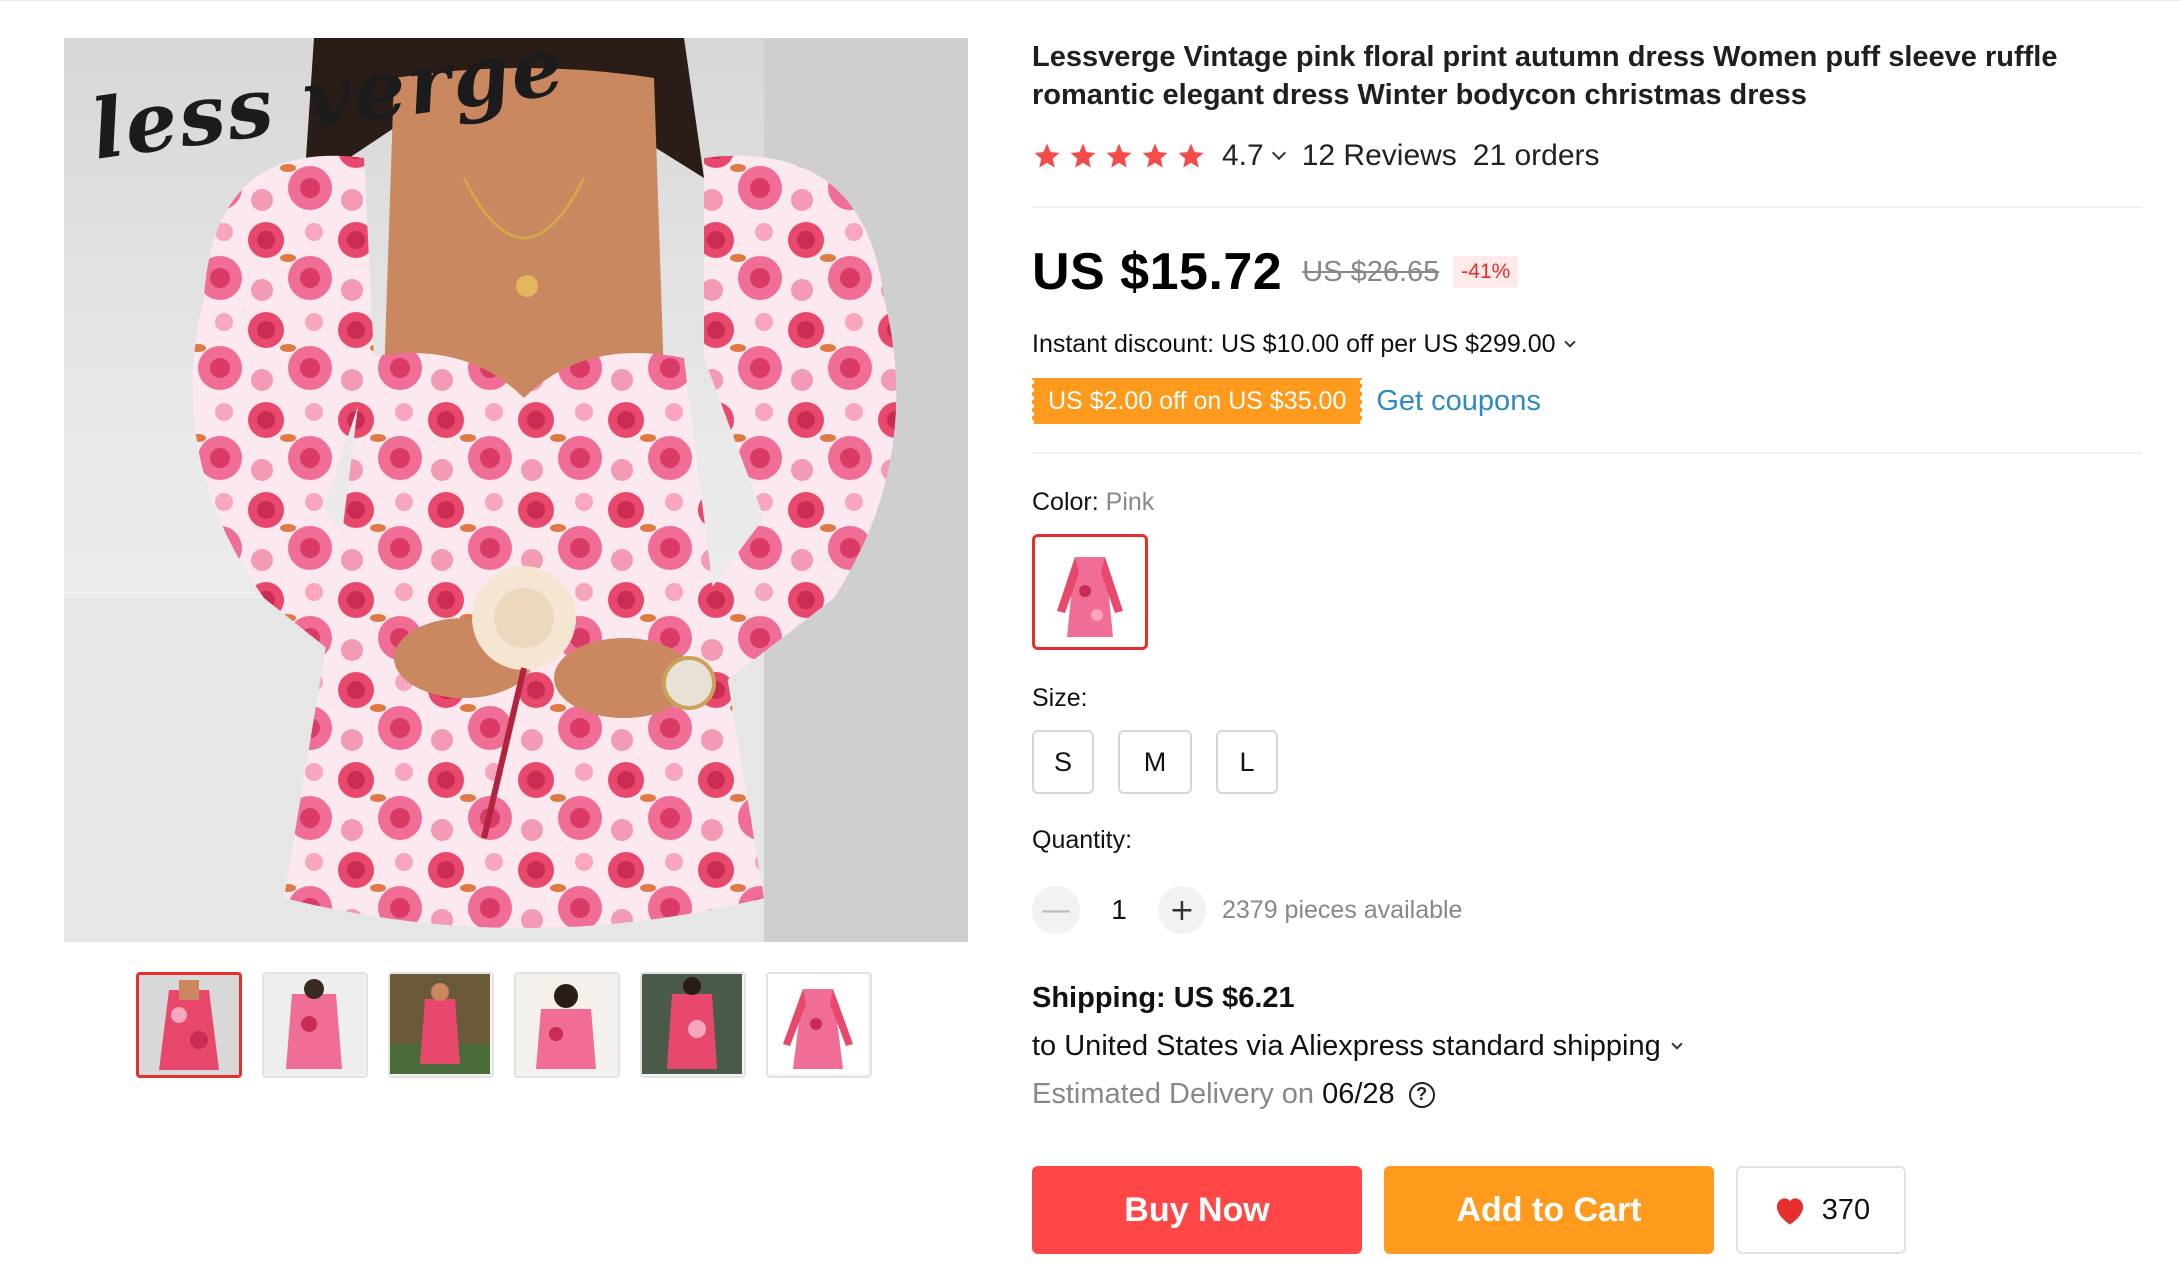 The width and height of the screenshot is (2182, 1266). What do you see at coordinates (1173, 1094) in the screenshot?
I see `estimated-delivery-label: Estimated Delivery on` at bounding box center [1173, 1094].